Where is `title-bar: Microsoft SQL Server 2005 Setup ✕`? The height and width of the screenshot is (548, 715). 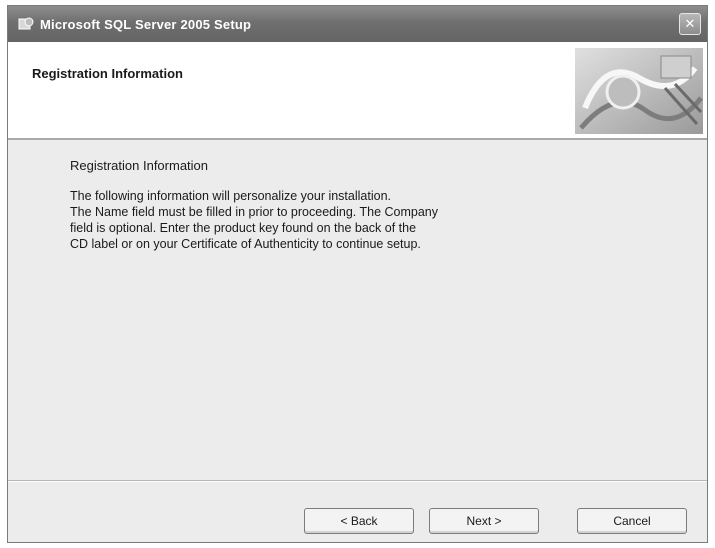
title-bar: Microsoft SQL Server 2005 Setup ✕ is located at coordinates (357, 24).